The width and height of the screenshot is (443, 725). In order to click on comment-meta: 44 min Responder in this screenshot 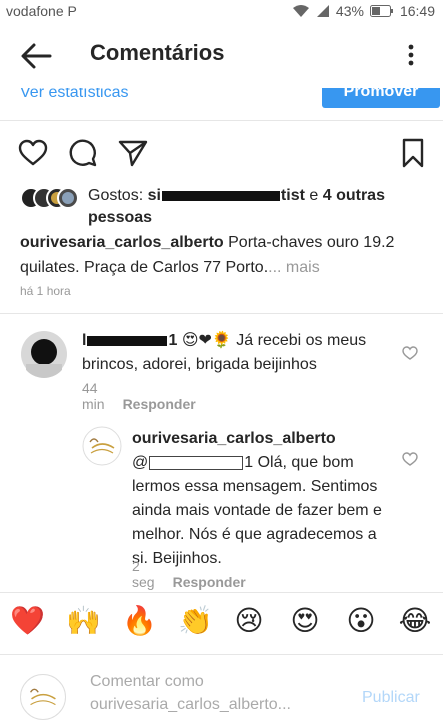, I will do `click(139, 396)`.